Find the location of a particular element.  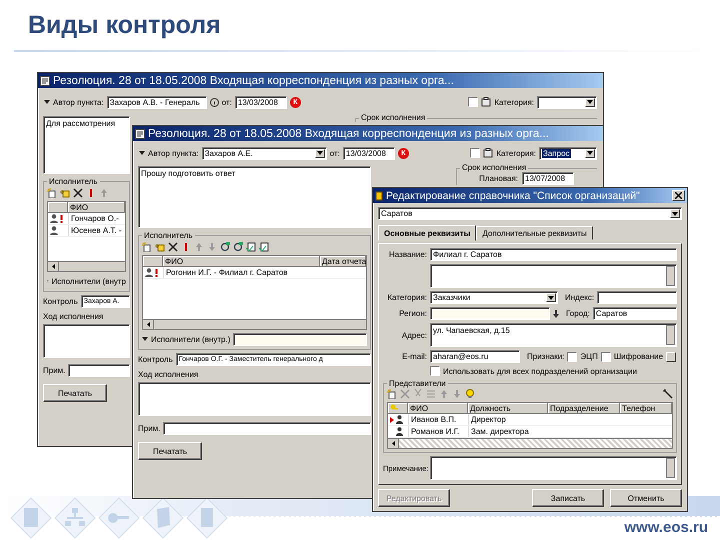

dialog-button: Отменить is located at coordinates (646, 498).